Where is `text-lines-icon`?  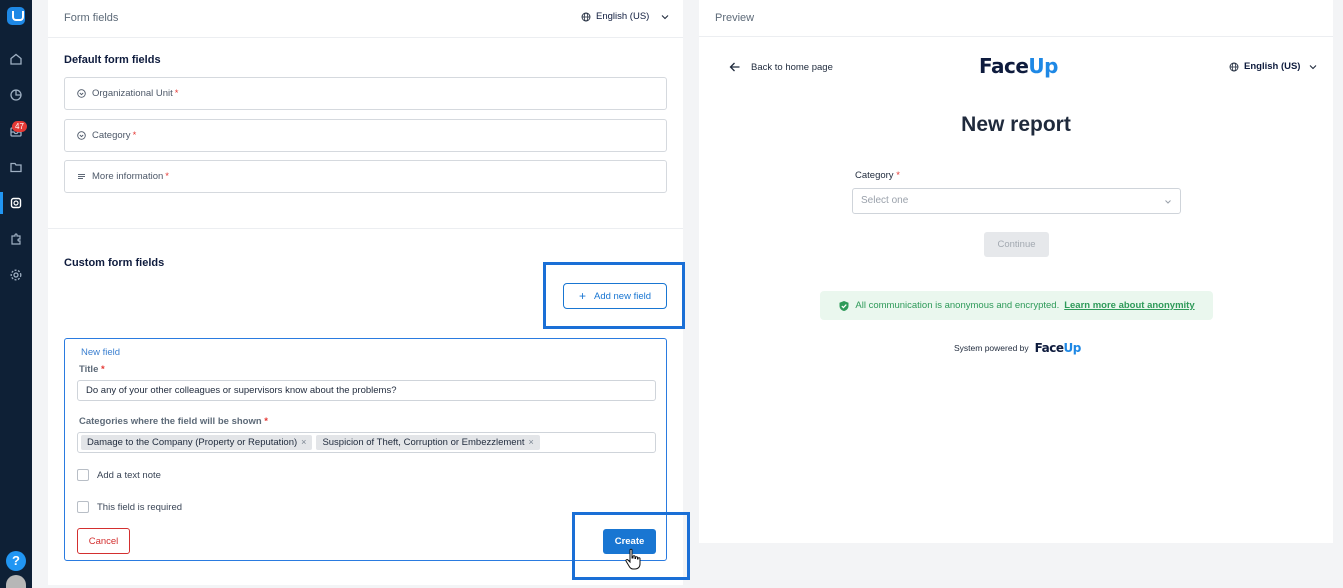
text-lines-icon is located at coordinates (81, 176).